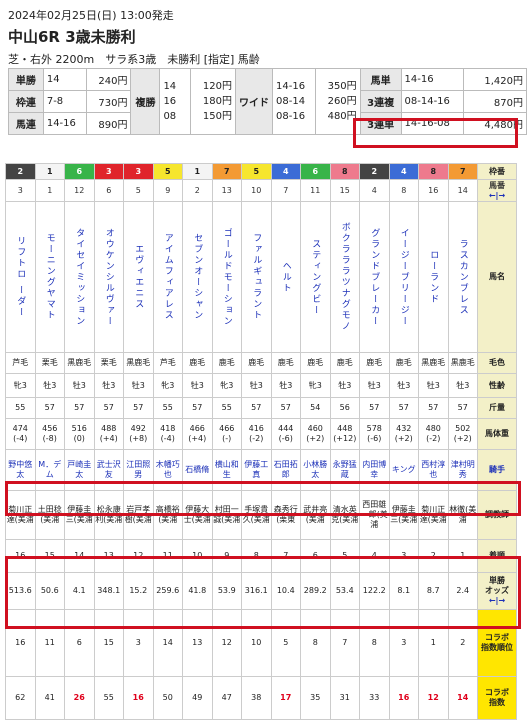 This screenshot has height=720, width=527. I want to click on horse-name: リフトロ ーダー, so click(20, 277).